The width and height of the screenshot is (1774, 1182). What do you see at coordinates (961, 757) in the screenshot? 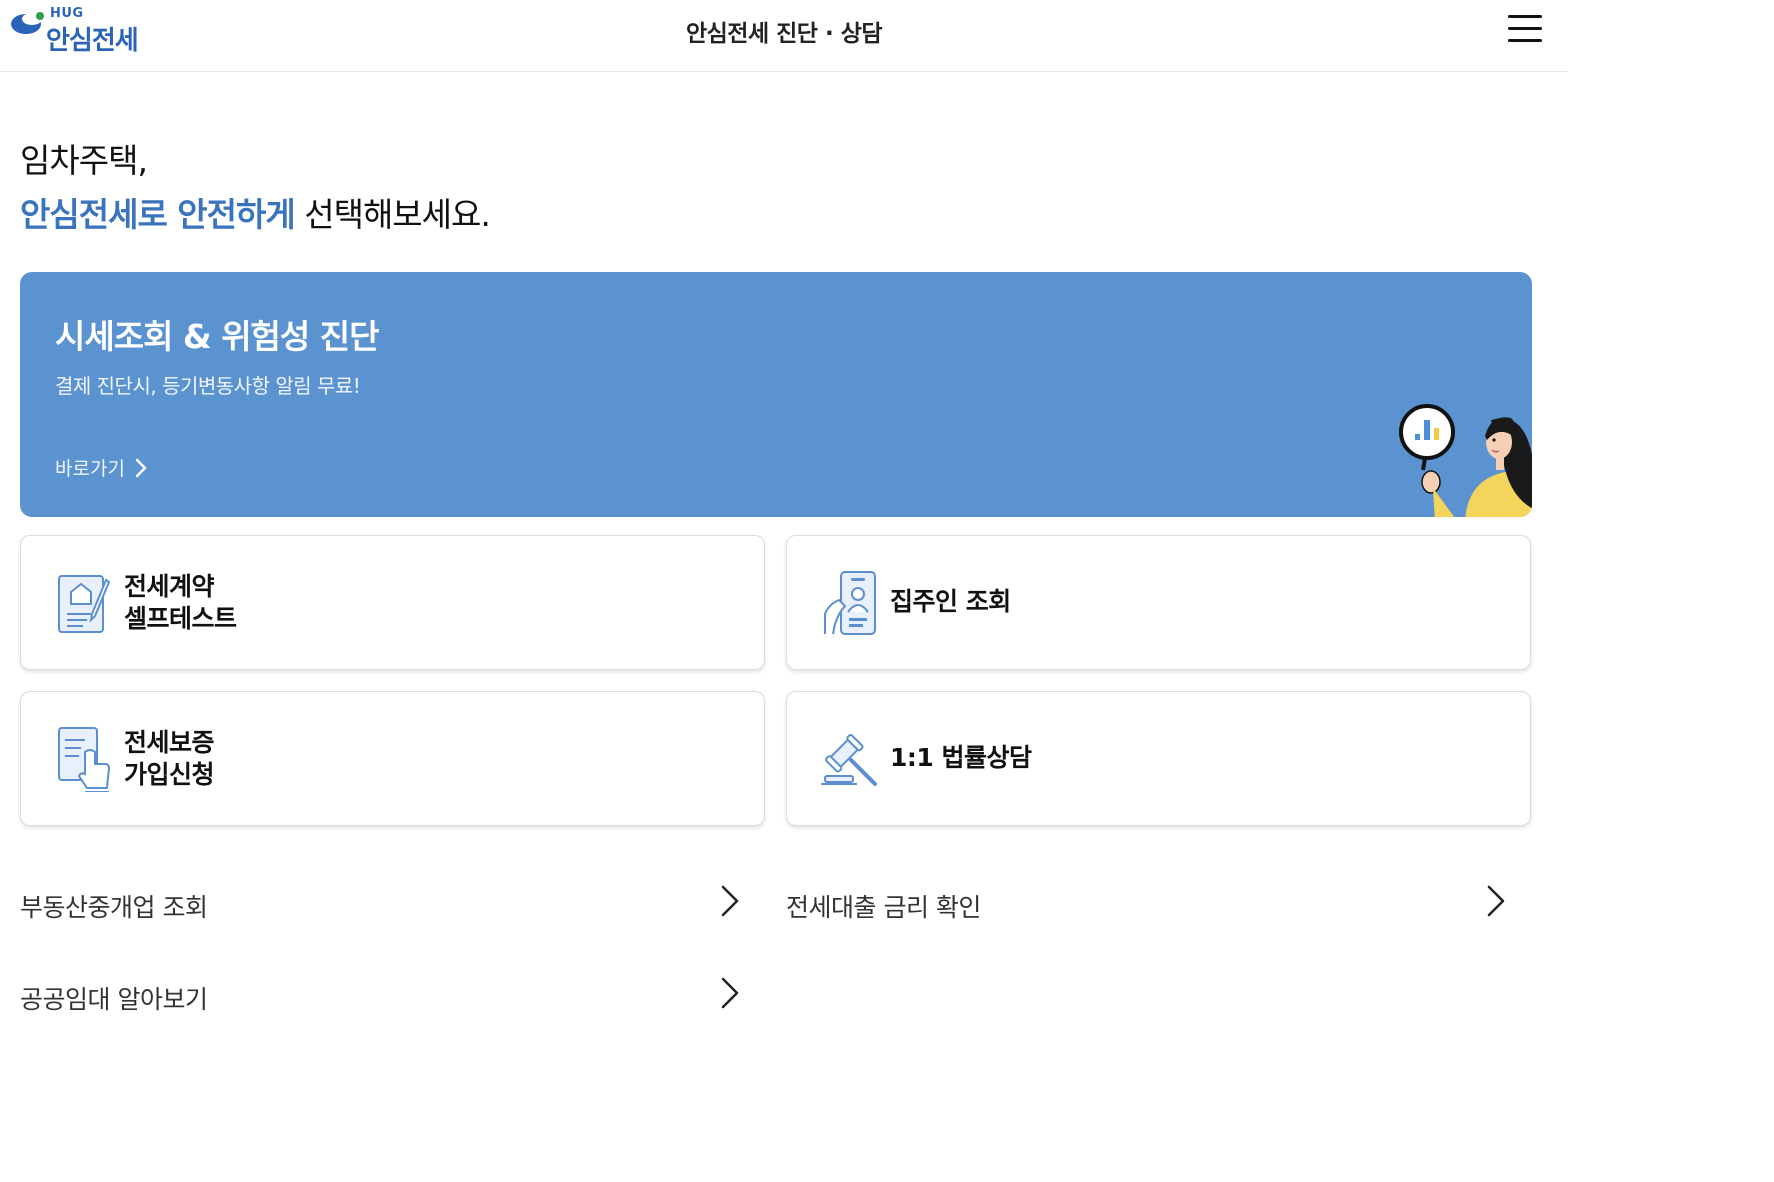
I see `card-label: 1:1 법률상담` at bounding box center [961, 757].